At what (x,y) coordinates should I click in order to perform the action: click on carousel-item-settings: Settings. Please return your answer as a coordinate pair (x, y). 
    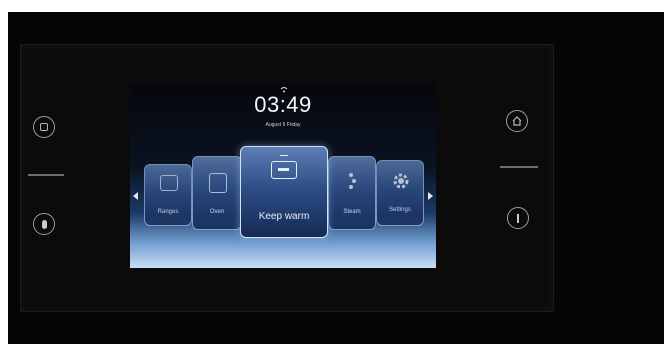
    Looking at the image, I should click on (400, 193).